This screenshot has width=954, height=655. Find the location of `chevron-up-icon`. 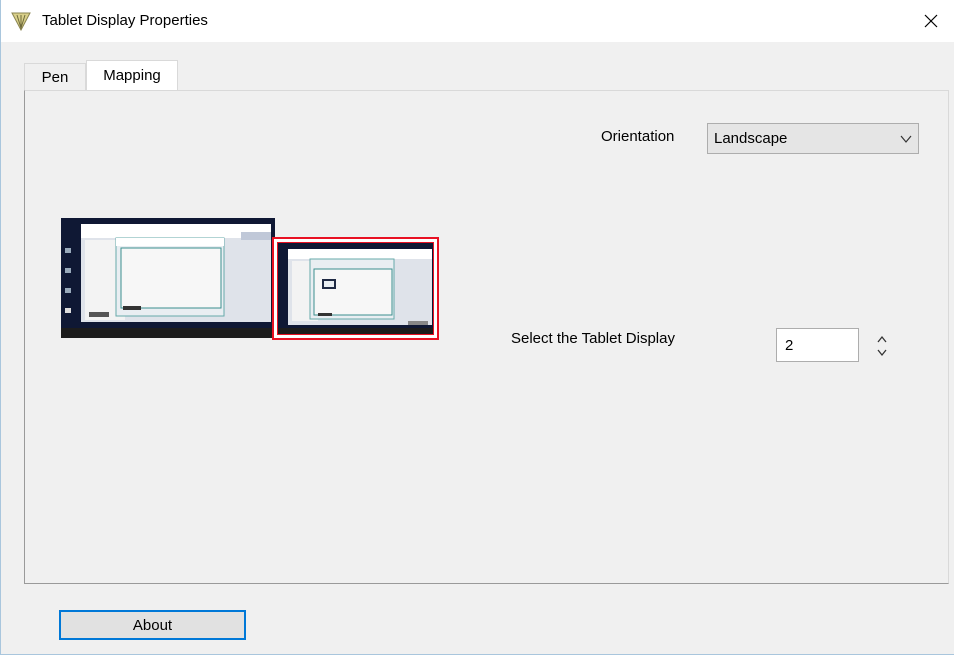

chevron-up-icon is located at coordinates (882, 339).